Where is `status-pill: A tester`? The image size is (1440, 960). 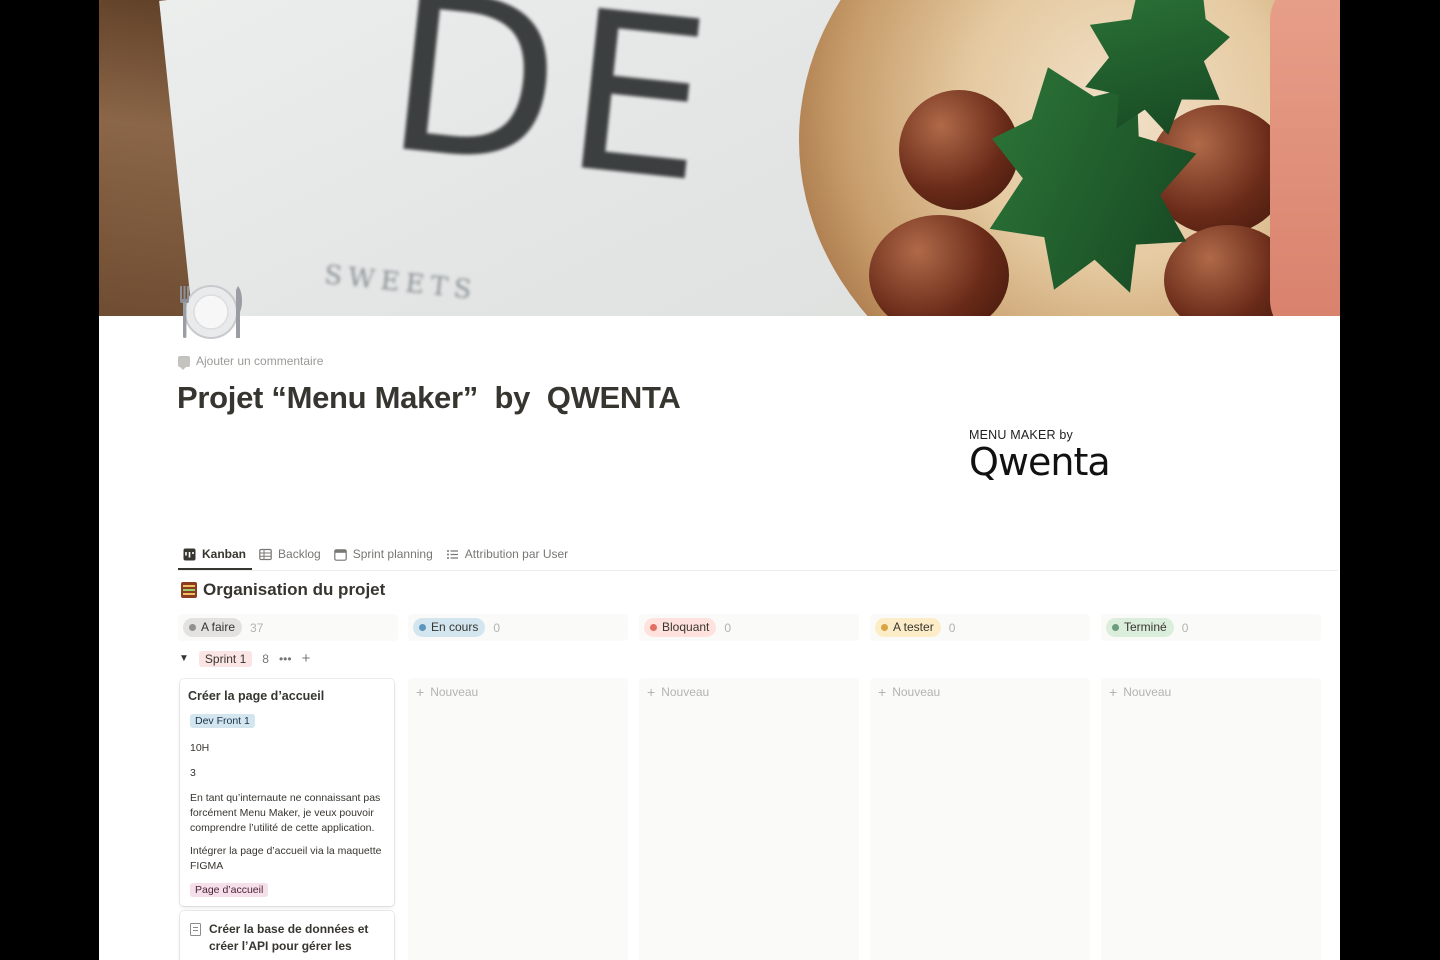 status-pill: A tester is located at coordinates (908, 627).